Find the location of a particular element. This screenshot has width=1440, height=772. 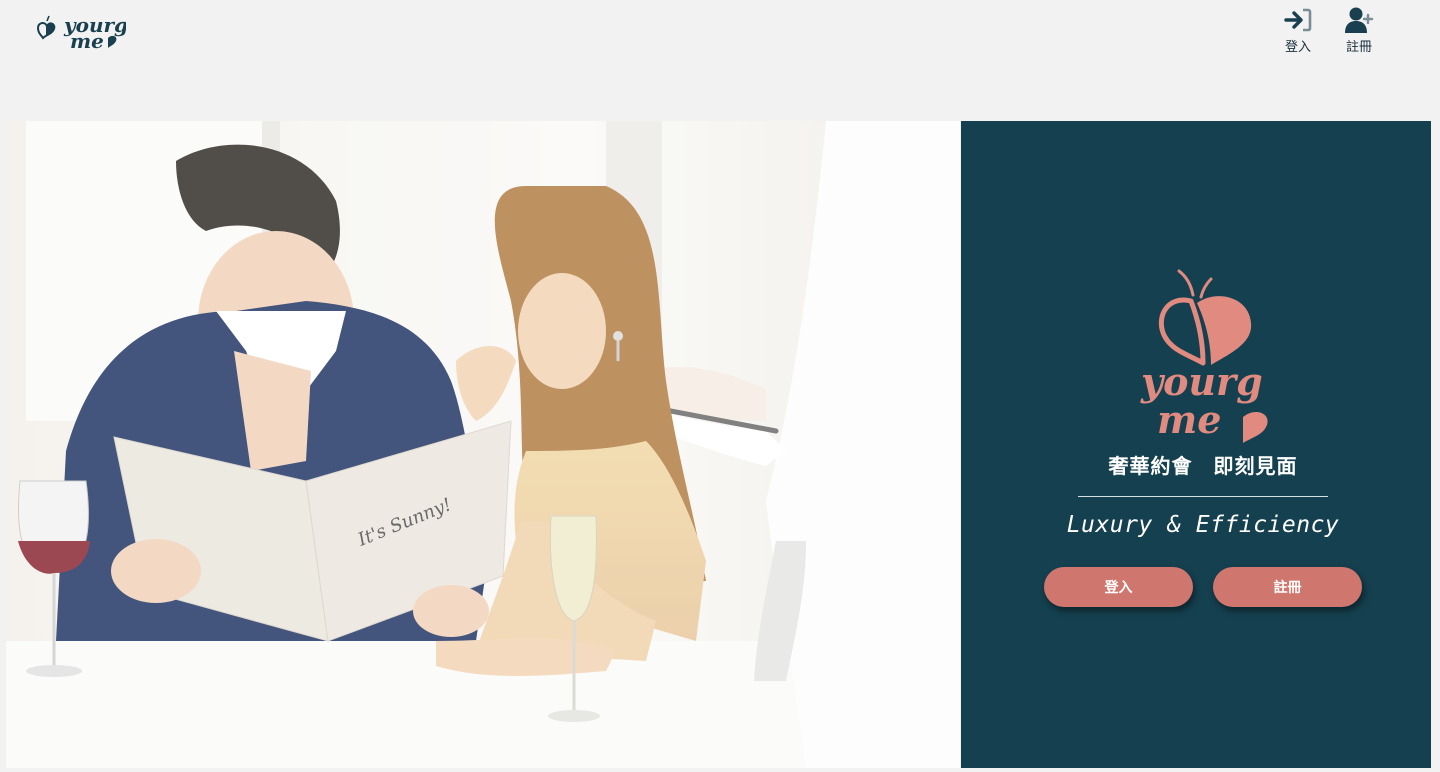

logo-mark: yourg me is located at coordinates (82, 33).